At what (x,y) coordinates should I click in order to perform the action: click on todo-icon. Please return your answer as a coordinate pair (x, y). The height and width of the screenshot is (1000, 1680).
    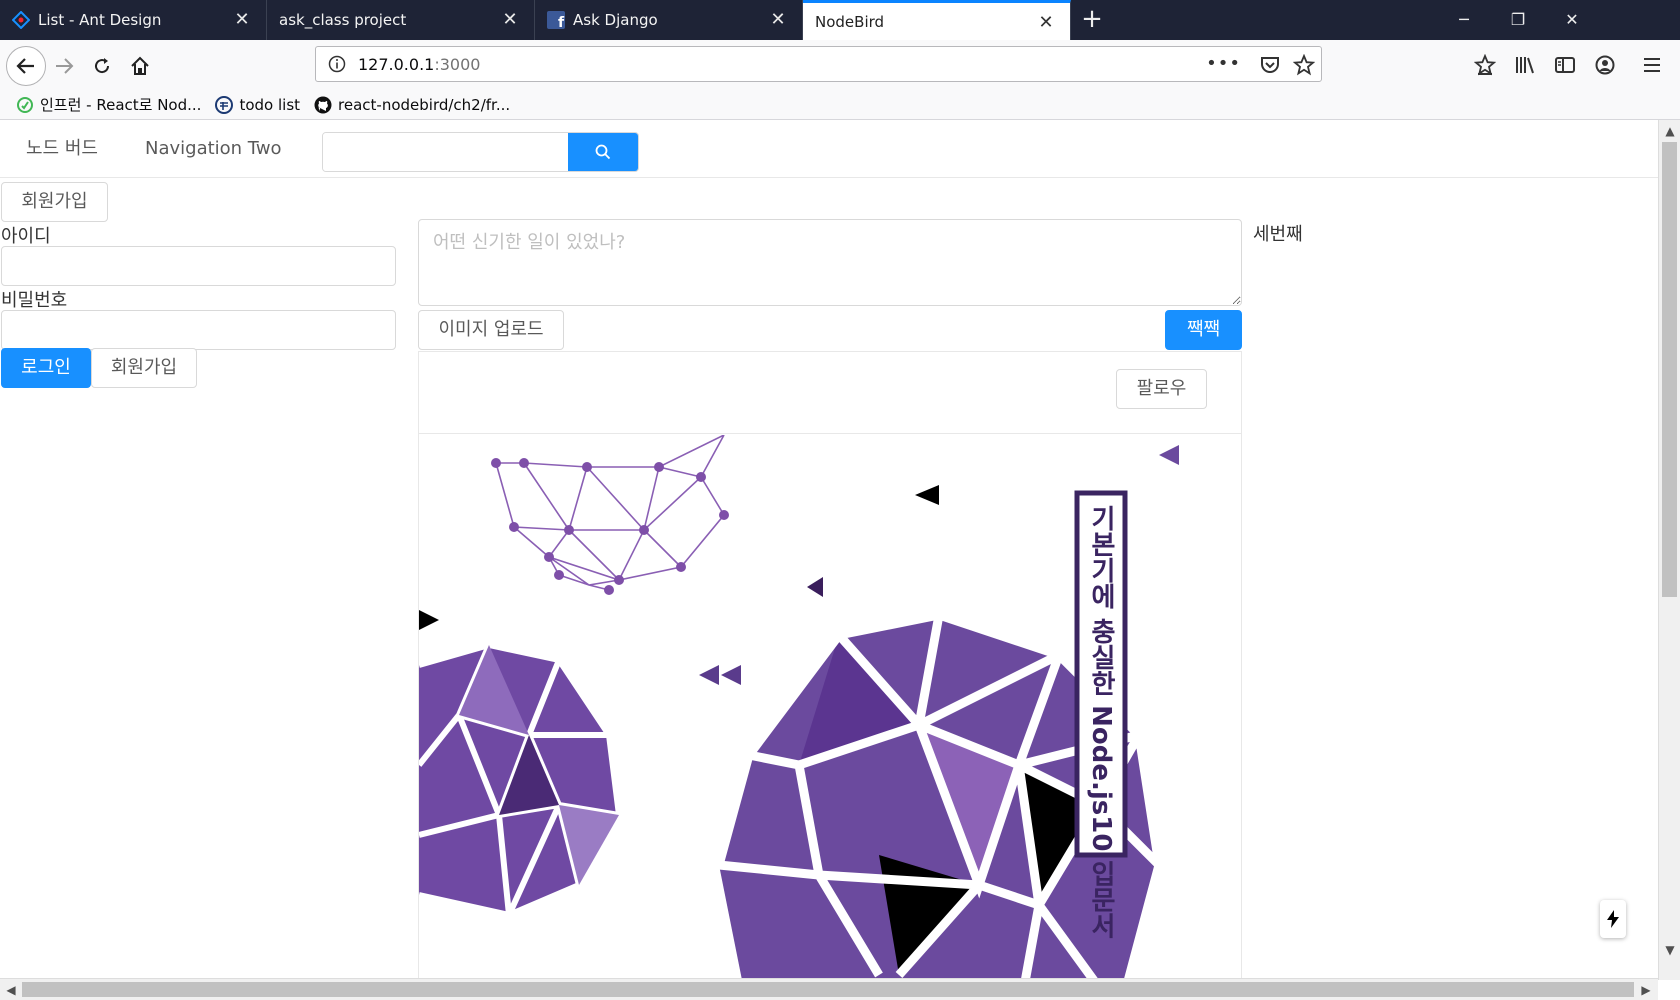
    Looking at the image, I should click on (224, 104).